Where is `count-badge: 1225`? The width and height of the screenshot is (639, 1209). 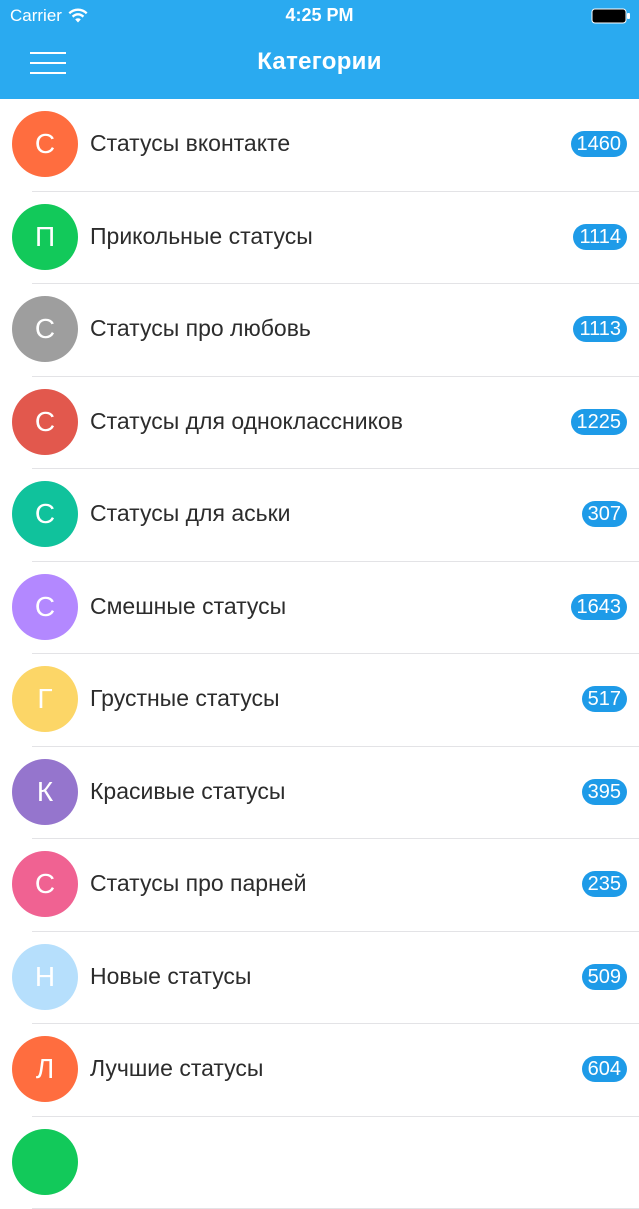 count-badge: 1225 is located at coordinates (599, 422).